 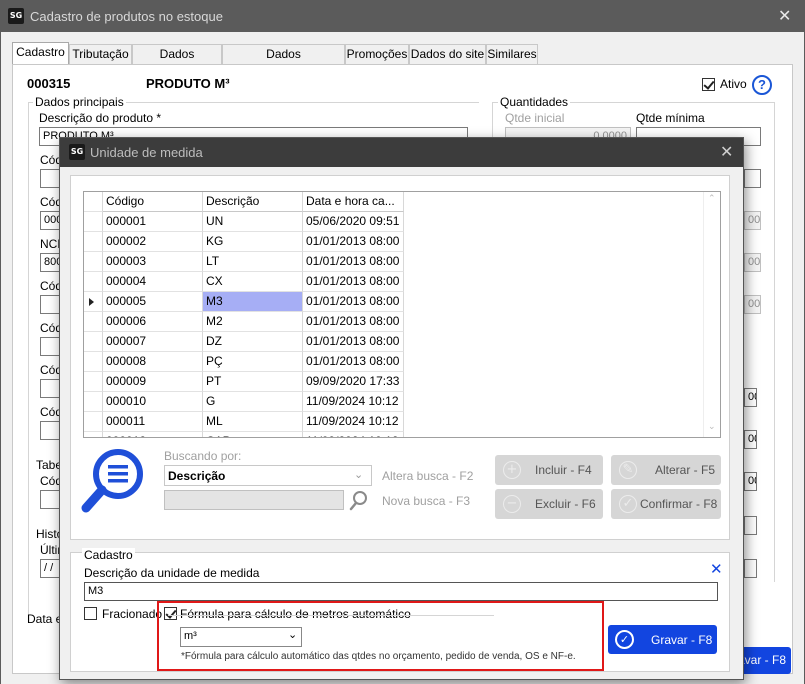 I want to click on ativo-checkbox, so click(x=708, y=84).